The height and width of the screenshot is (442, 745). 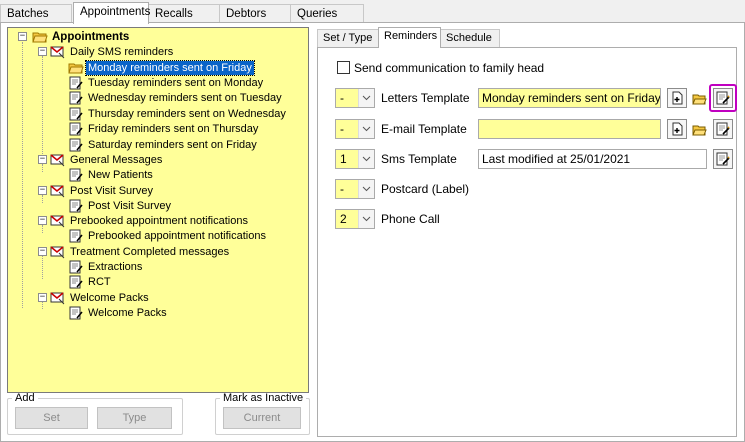 What do you see at coordinates (109, 297) in the screenshot?
I see `tree-group-label: Welcome Packs` at bounding box center [109, 297].